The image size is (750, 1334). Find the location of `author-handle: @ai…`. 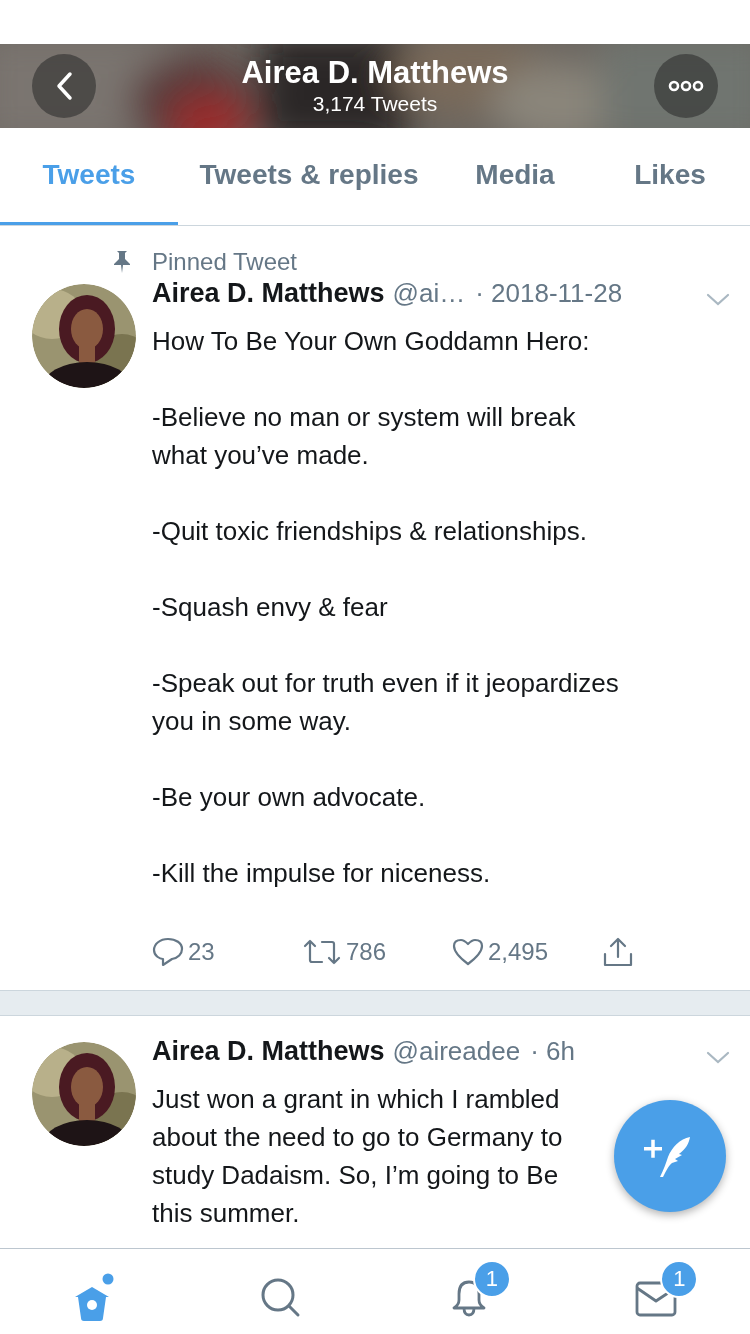

author-handle: @ai… is located at coordinates (429, 293).